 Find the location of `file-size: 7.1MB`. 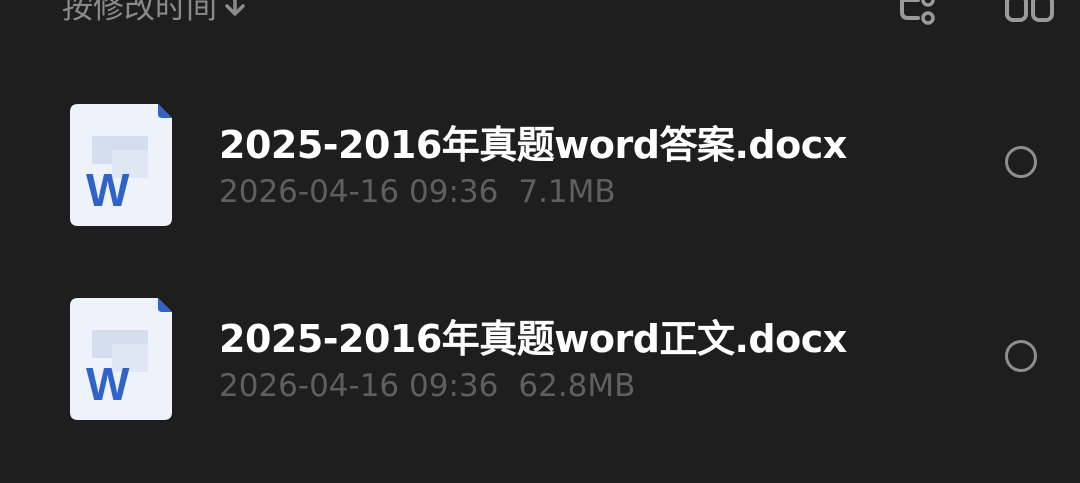

file-size: 7.1MB is located at coordinates (567, 192).